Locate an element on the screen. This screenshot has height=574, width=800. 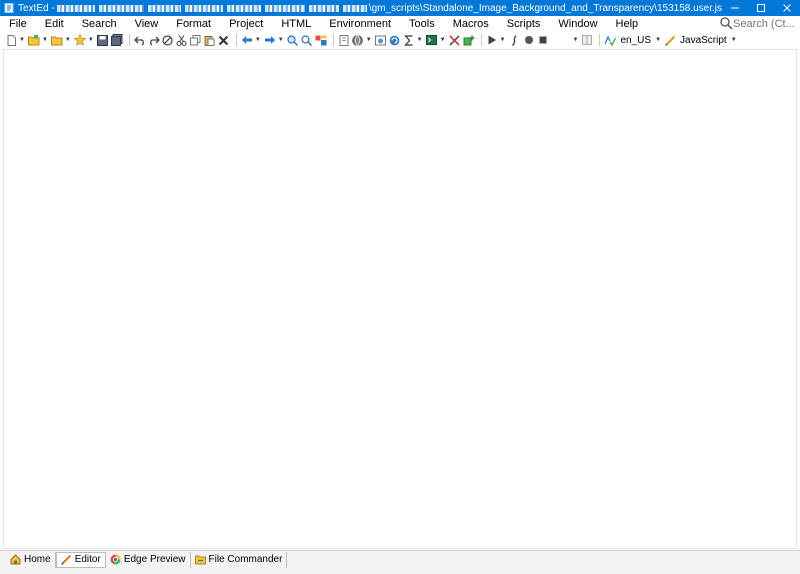
search-input is located at coordinates (764, 23).